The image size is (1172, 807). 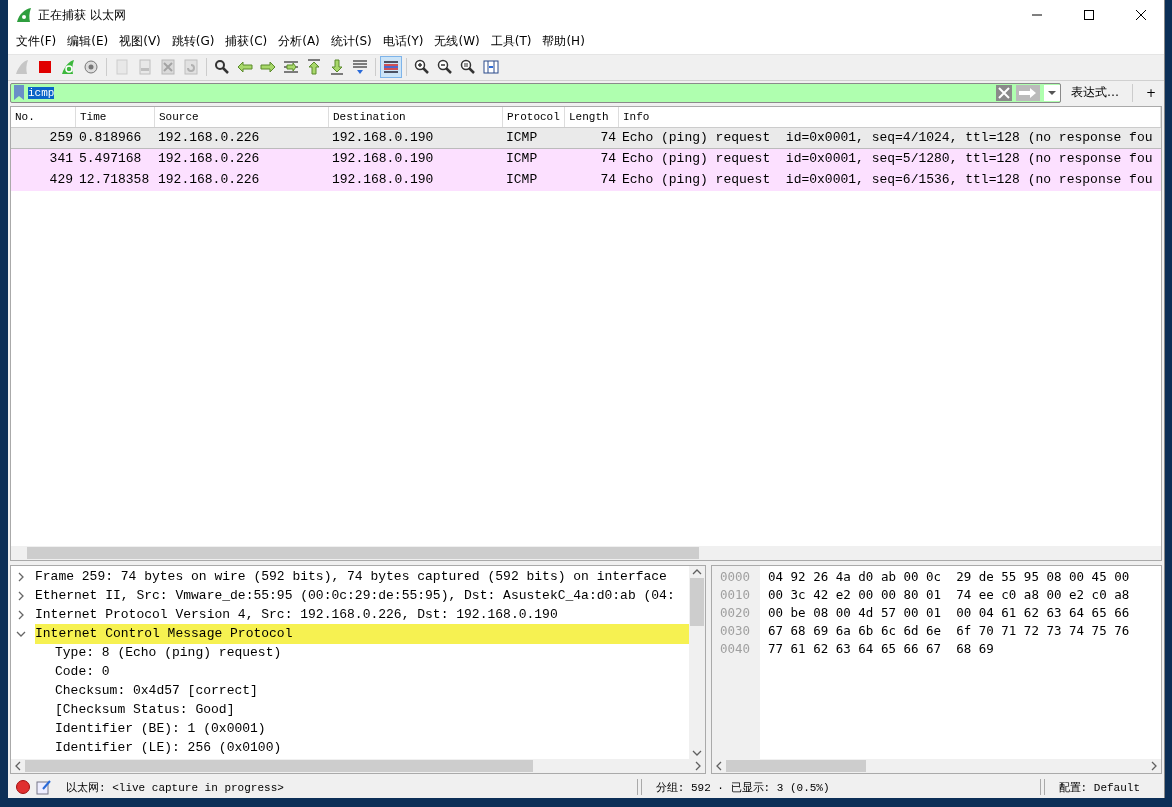 I want to click on hex-bytes: 00 be 08 00 4d 57 00 01 00 04 61 62 63 64 65 66, so click(x=949, y=612).